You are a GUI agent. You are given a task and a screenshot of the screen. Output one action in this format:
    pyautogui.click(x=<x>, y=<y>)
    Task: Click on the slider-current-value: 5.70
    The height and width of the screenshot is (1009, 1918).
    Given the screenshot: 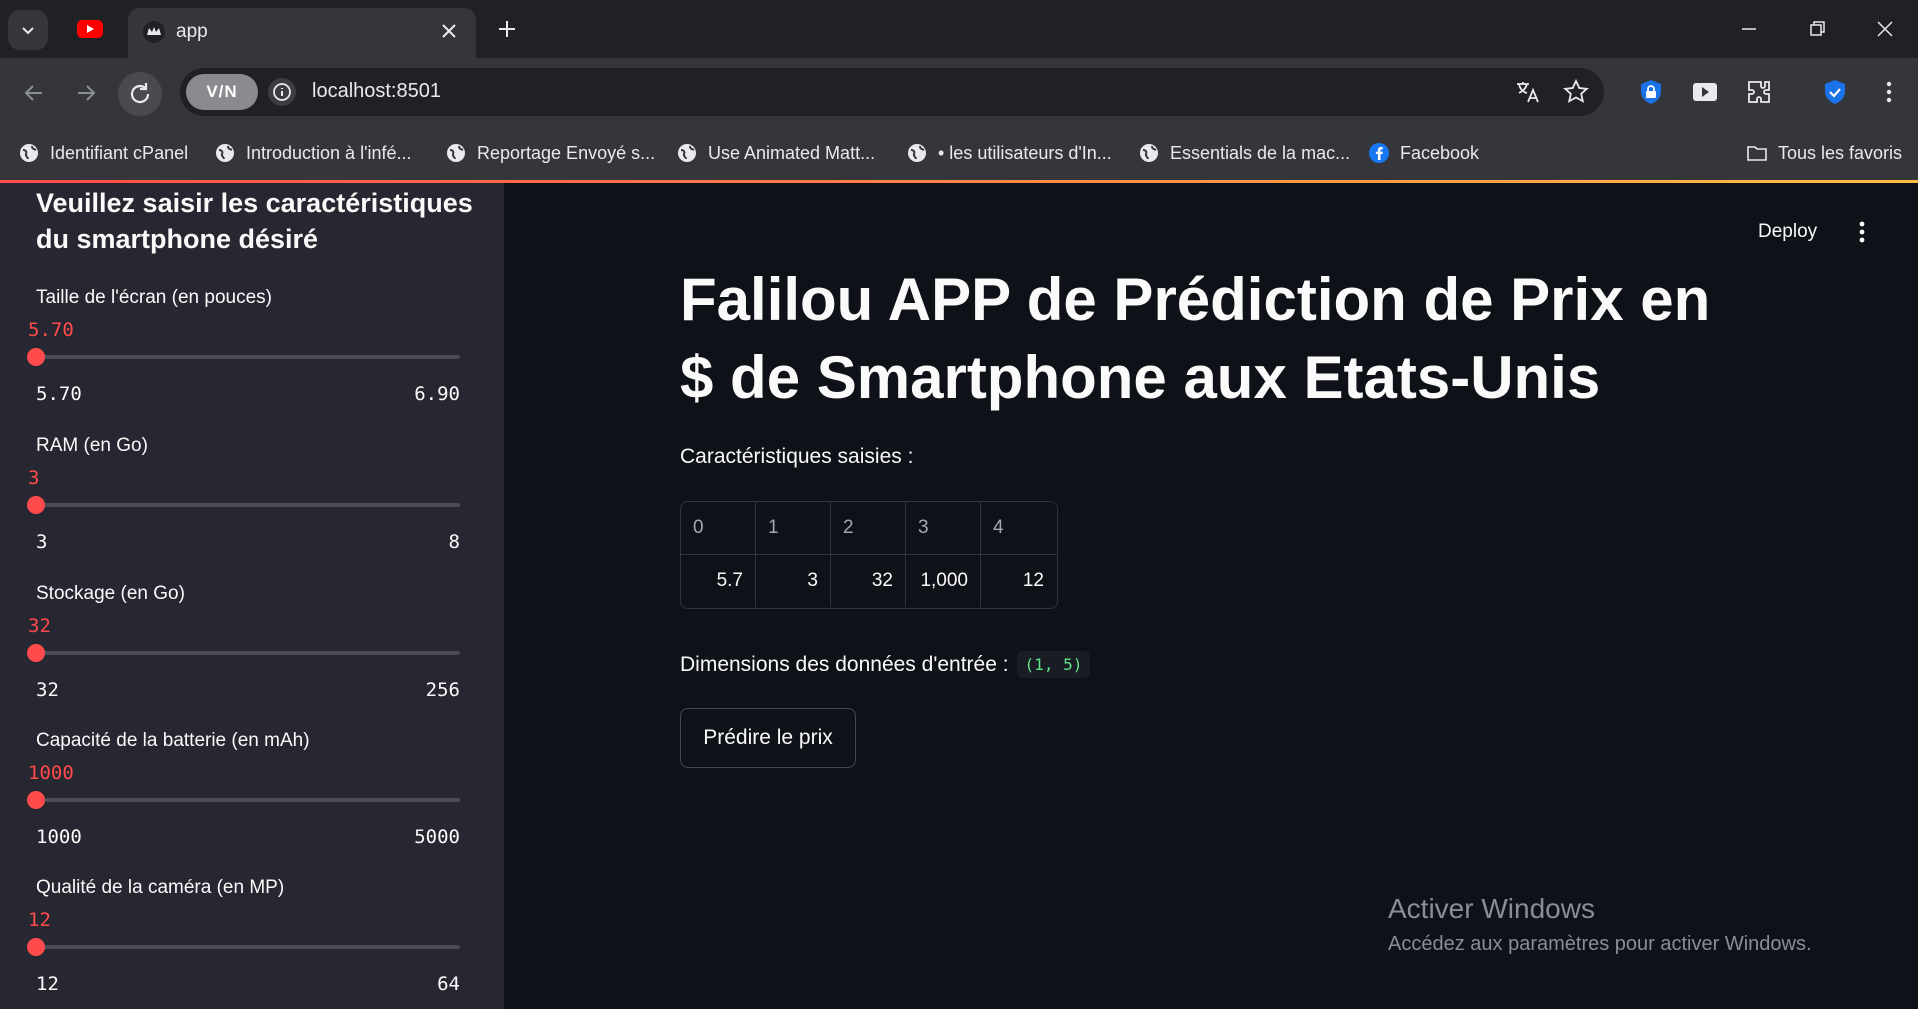 What is the action you would take?
    pyautogui.click(x=51, y=330)
    